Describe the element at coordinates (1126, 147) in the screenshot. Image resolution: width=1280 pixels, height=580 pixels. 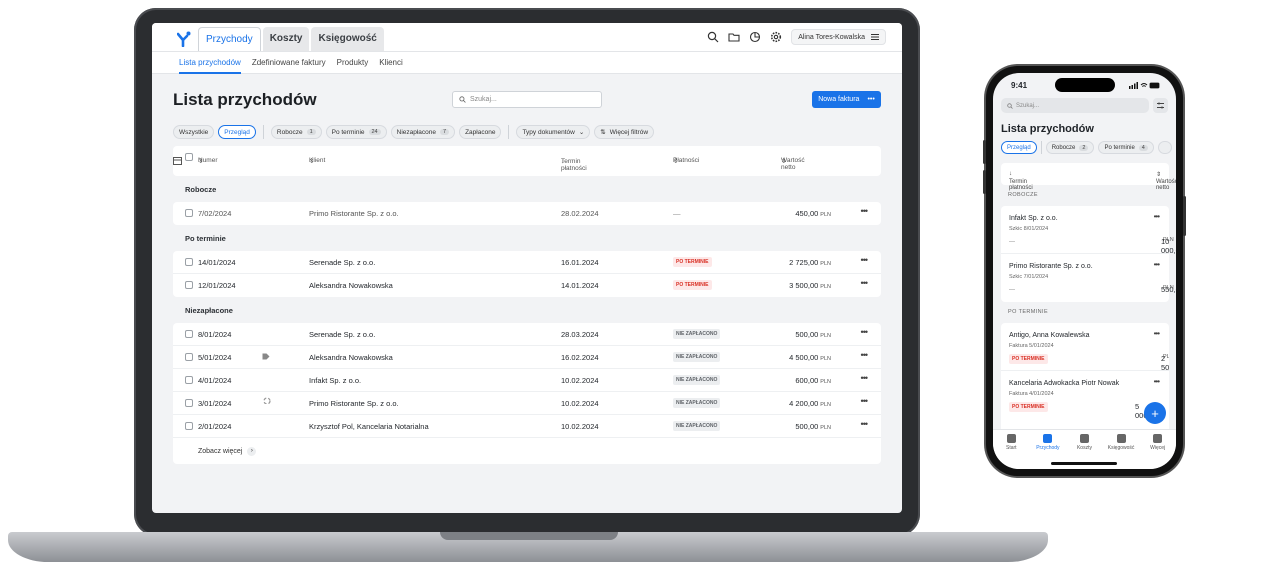
I see `filter-overdue: Po terminie 4` at that location.